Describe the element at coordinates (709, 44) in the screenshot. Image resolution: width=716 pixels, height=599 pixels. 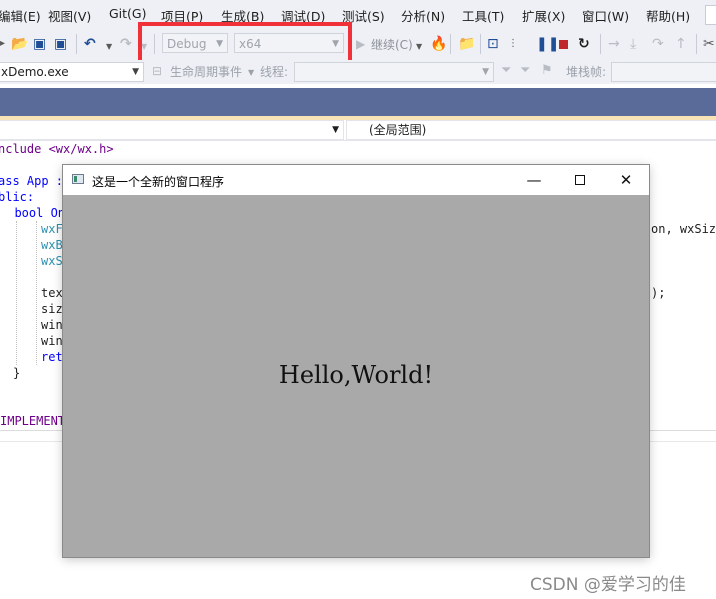
I see `breakpoint-tool-icon: ✂` at that location.